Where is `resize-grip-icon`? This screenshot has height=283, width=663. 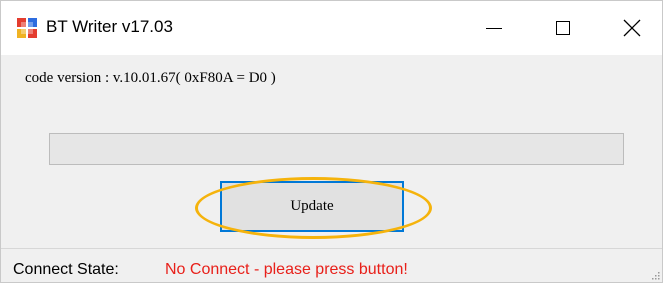
resize-grip-icon is located at coordinates (655, 275).